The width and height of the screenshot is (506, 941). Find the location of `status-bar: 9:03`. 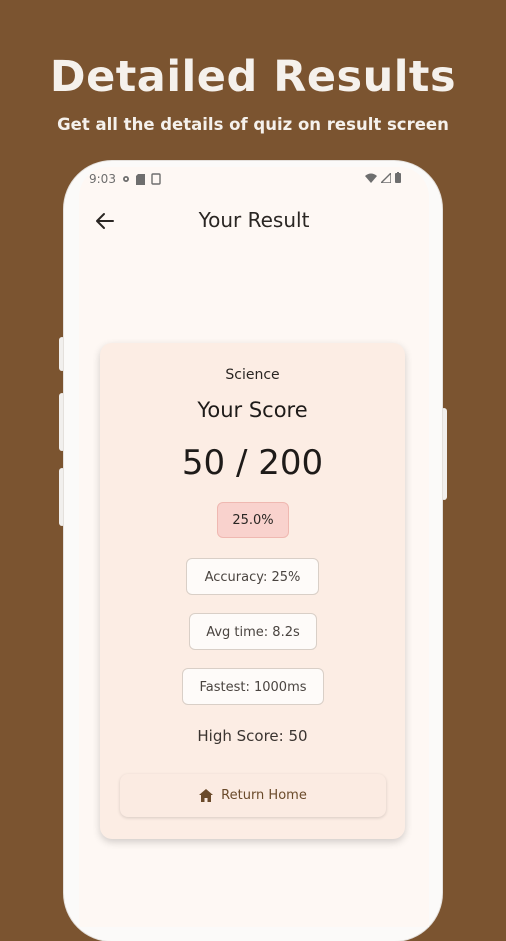

status-bar: 9:03 is located at coordinates (254, 180).